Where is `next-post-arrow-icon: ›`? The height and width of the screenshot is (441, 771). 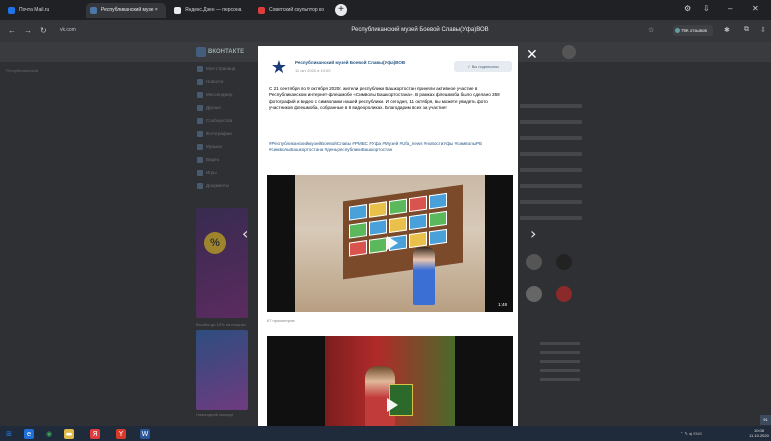
next-post-arrow-icon: › is located at coordinates (533, 233).